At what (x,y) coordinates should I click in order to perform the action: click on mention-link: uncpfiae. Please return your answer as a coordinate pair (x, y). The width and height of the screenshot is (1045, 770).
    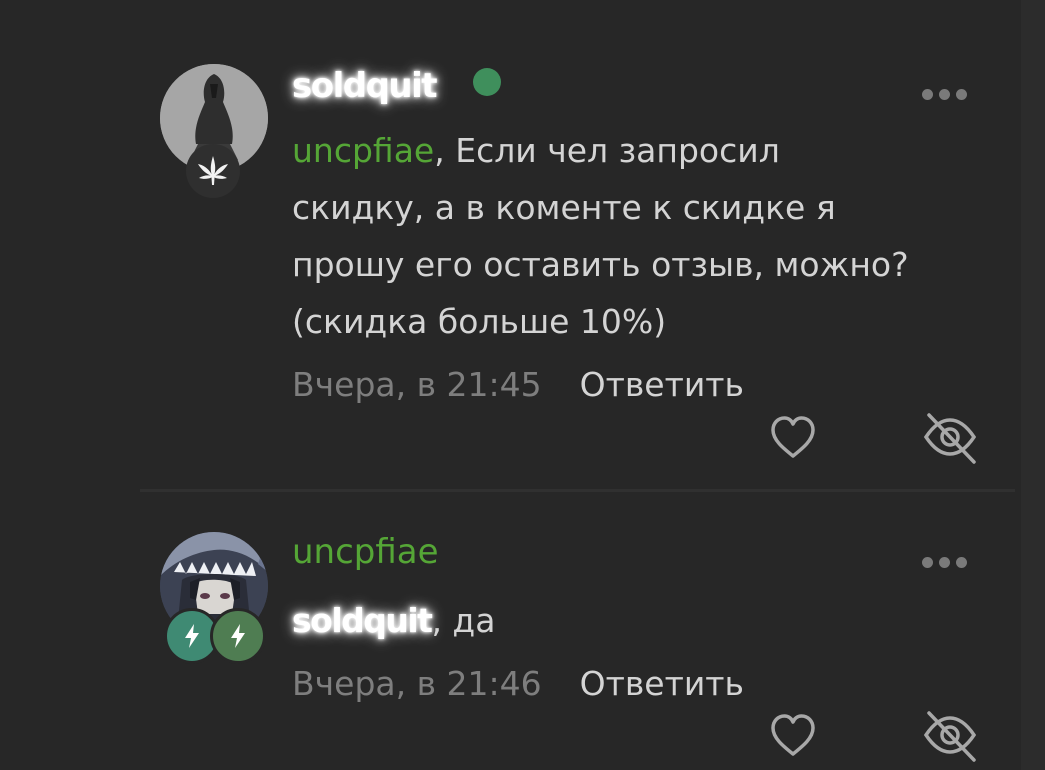
    Looking at the image, I should click on (363, 150).